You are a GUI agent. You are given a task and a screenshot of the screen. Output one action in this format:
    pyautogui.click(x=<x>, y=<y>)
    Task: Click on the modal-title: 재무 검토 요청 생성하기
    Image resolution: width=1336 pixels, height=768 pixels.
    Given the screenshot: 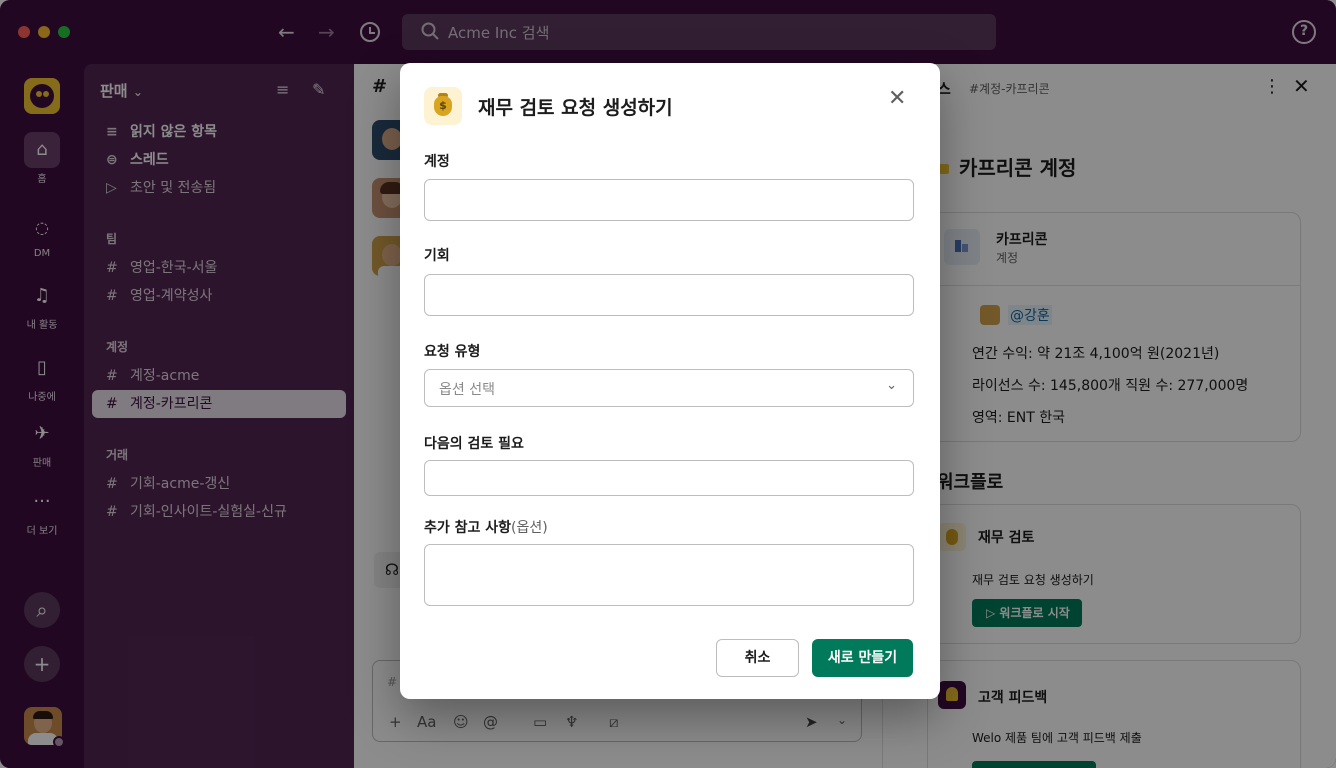 What is the action you would take?
    pyautogui.click(x=575, y=108)
    